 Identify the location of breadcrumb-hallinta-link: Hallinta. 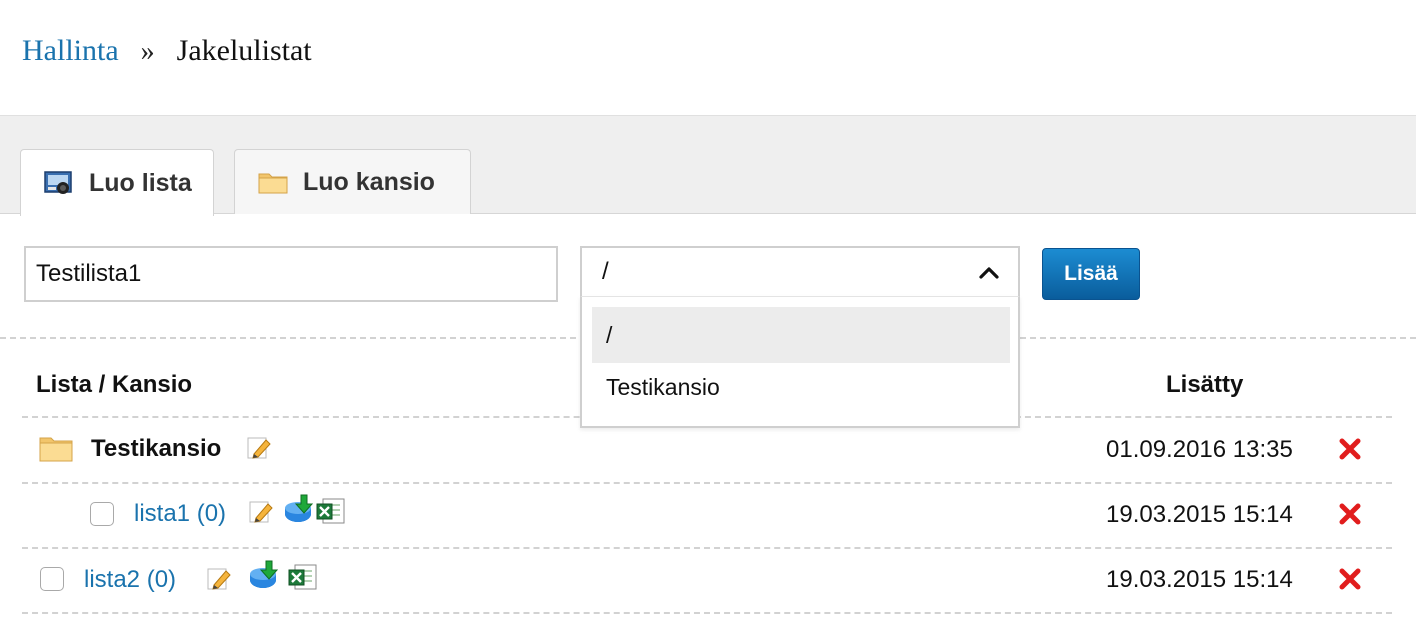
(70, 51).